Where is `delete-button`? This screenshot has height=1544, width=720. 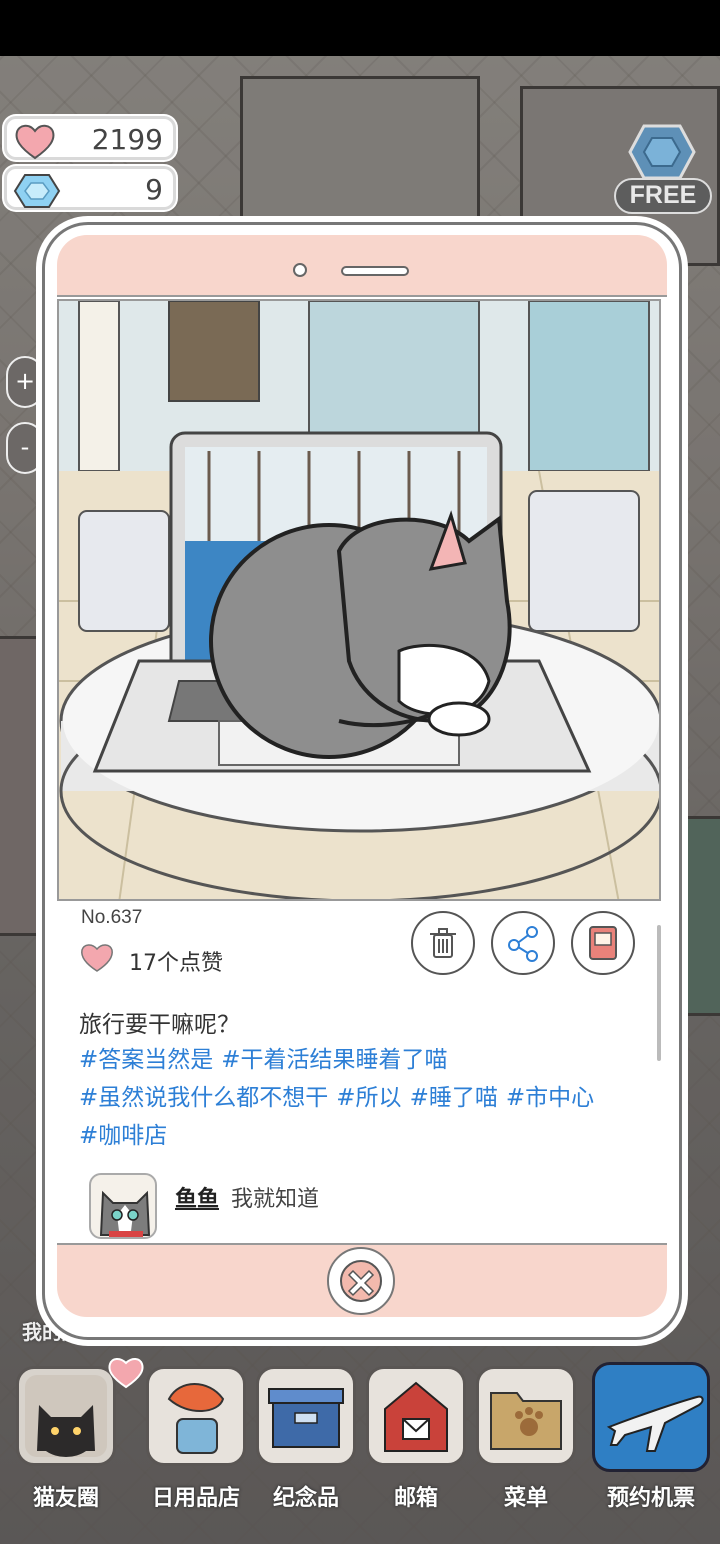
delete-button is located at coordinates (443, 943).